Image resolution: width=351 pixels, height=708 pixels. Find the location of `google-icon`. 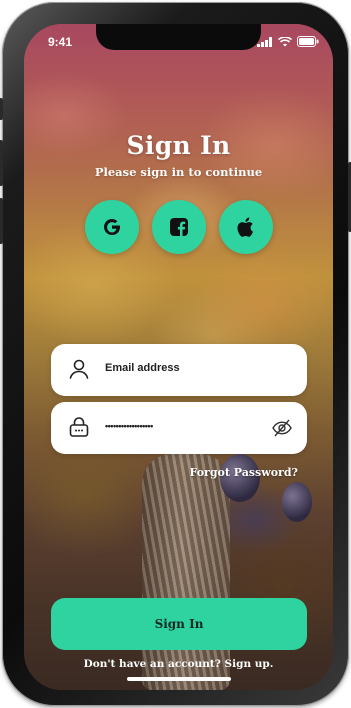

google-icon is located at coordinates (112, 227).